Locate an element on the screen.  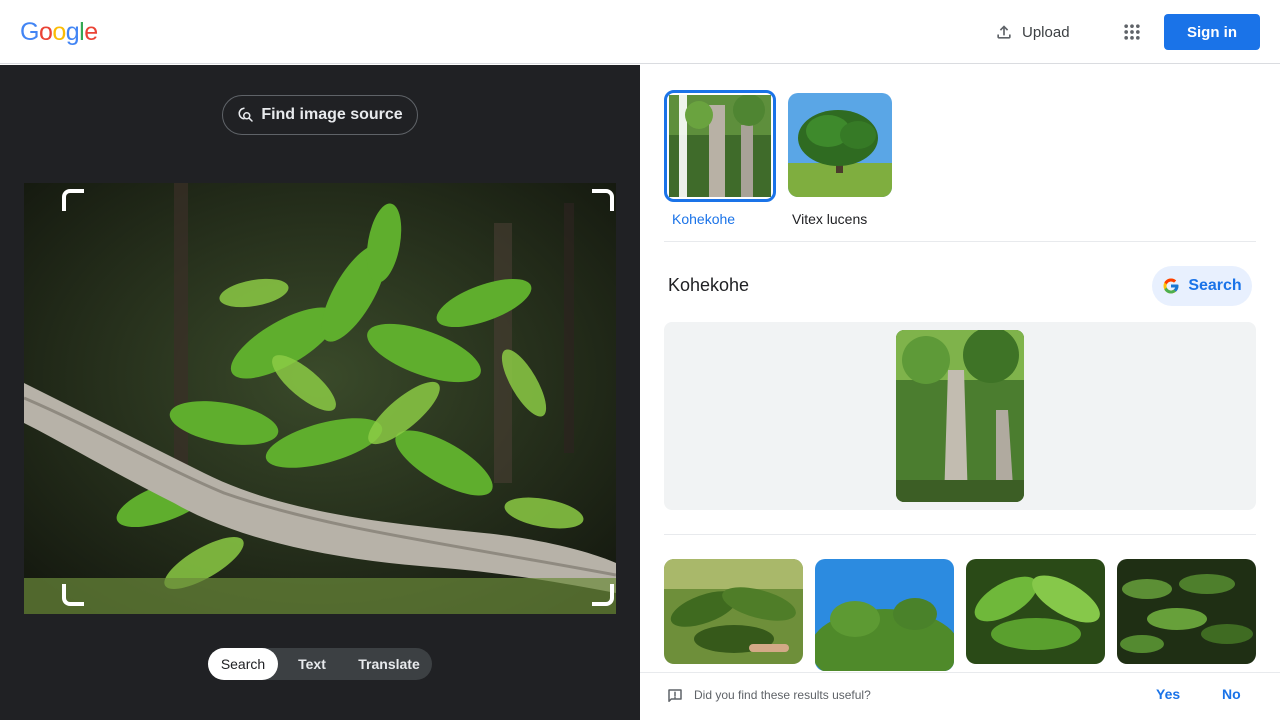
entity-chip-vitex-lucens: Vitex lucens is located at coordinates (840, 158).